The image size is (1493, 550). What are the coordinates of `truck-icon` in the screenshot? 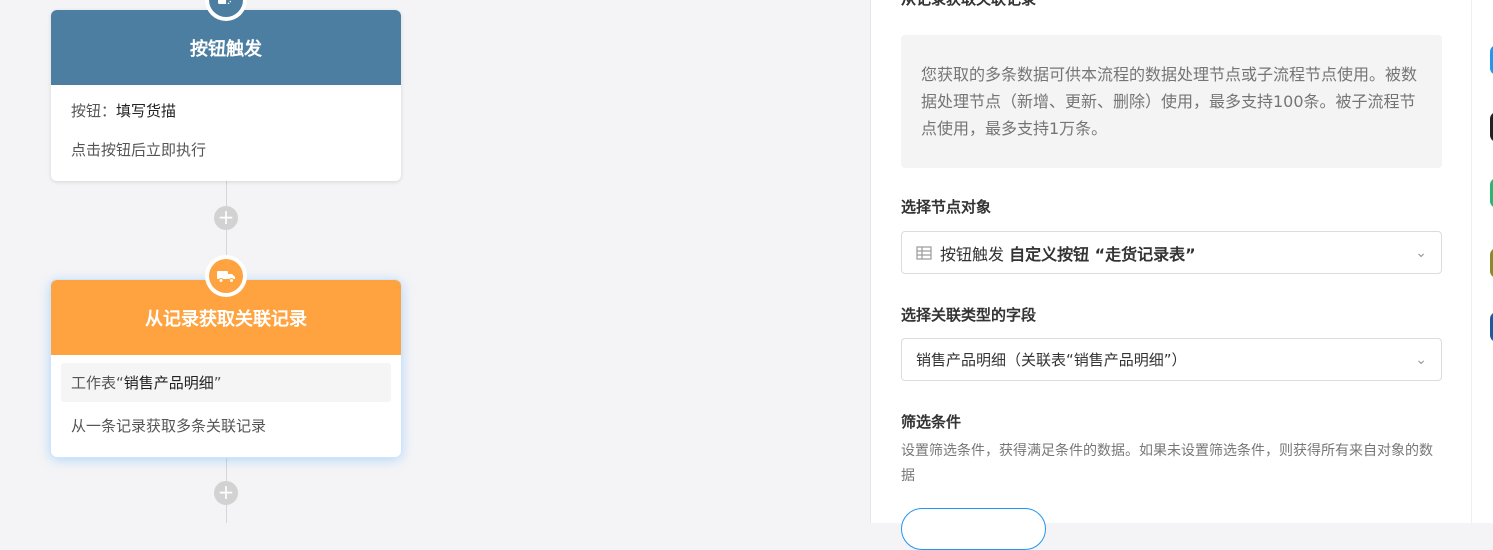 It's located at (226, 276).